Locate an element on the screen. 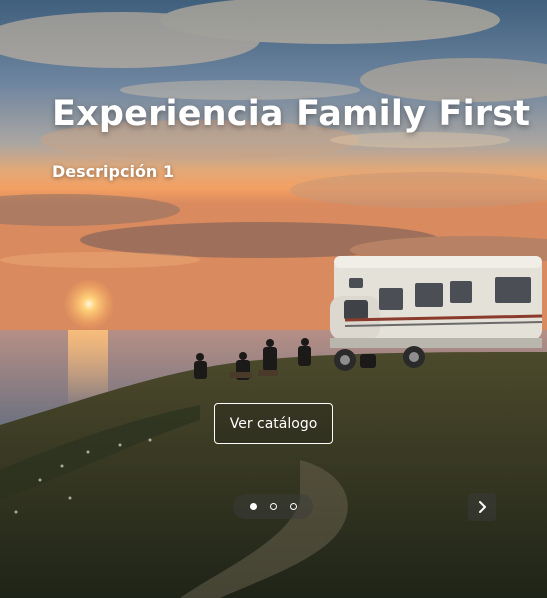  carousel-pagination is located at coordinates (273, 506).